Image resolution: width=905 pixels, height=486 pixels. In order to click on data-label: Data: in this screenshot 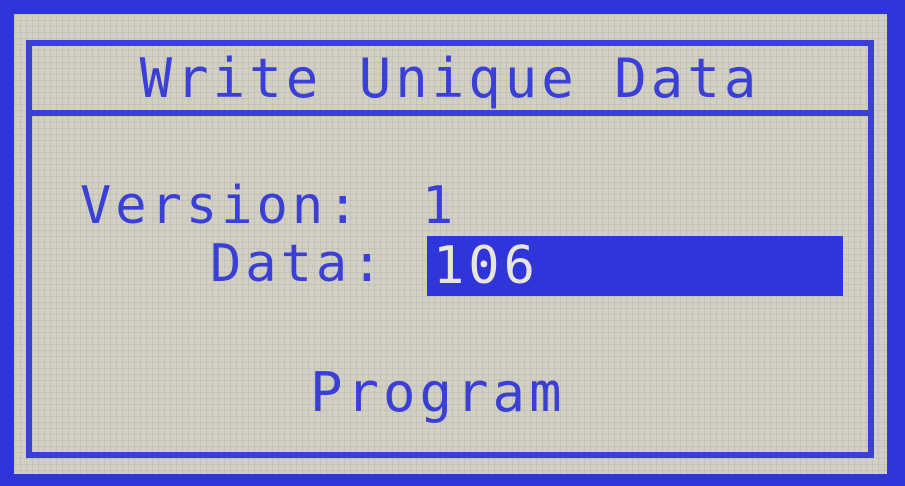, I will do `click(298, 264)`.